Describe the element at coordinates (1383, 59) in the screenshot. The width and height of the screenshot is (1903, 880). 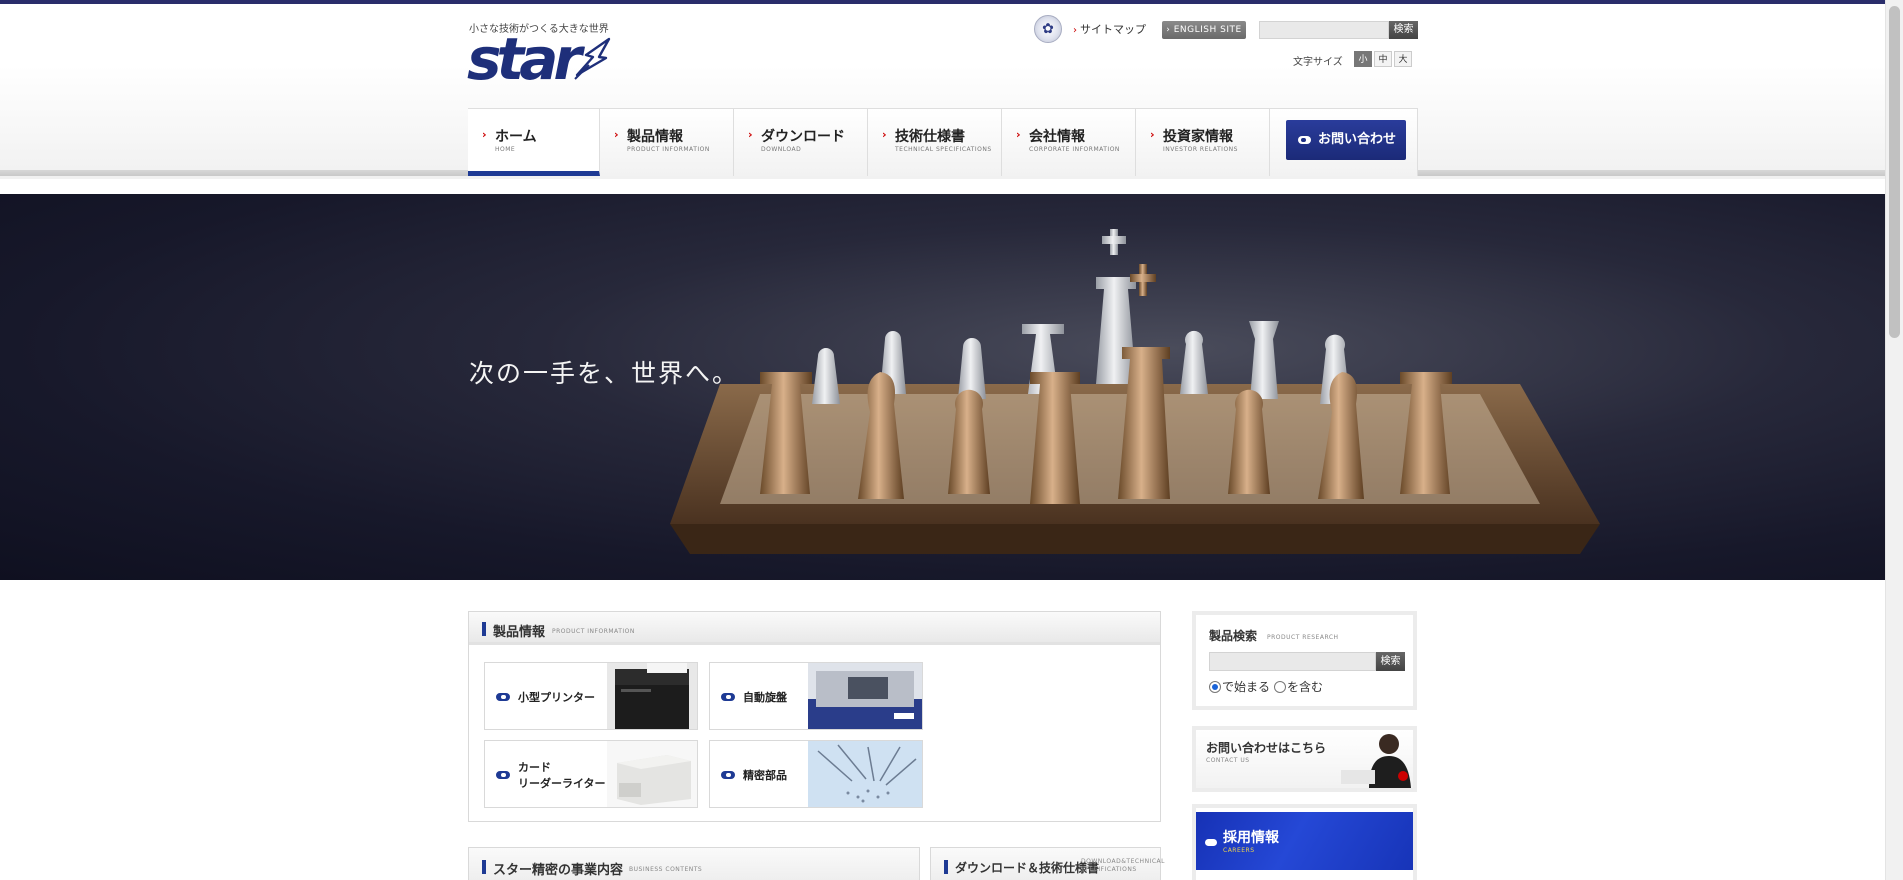
I see `font-size-medium-button: 中` at that location.